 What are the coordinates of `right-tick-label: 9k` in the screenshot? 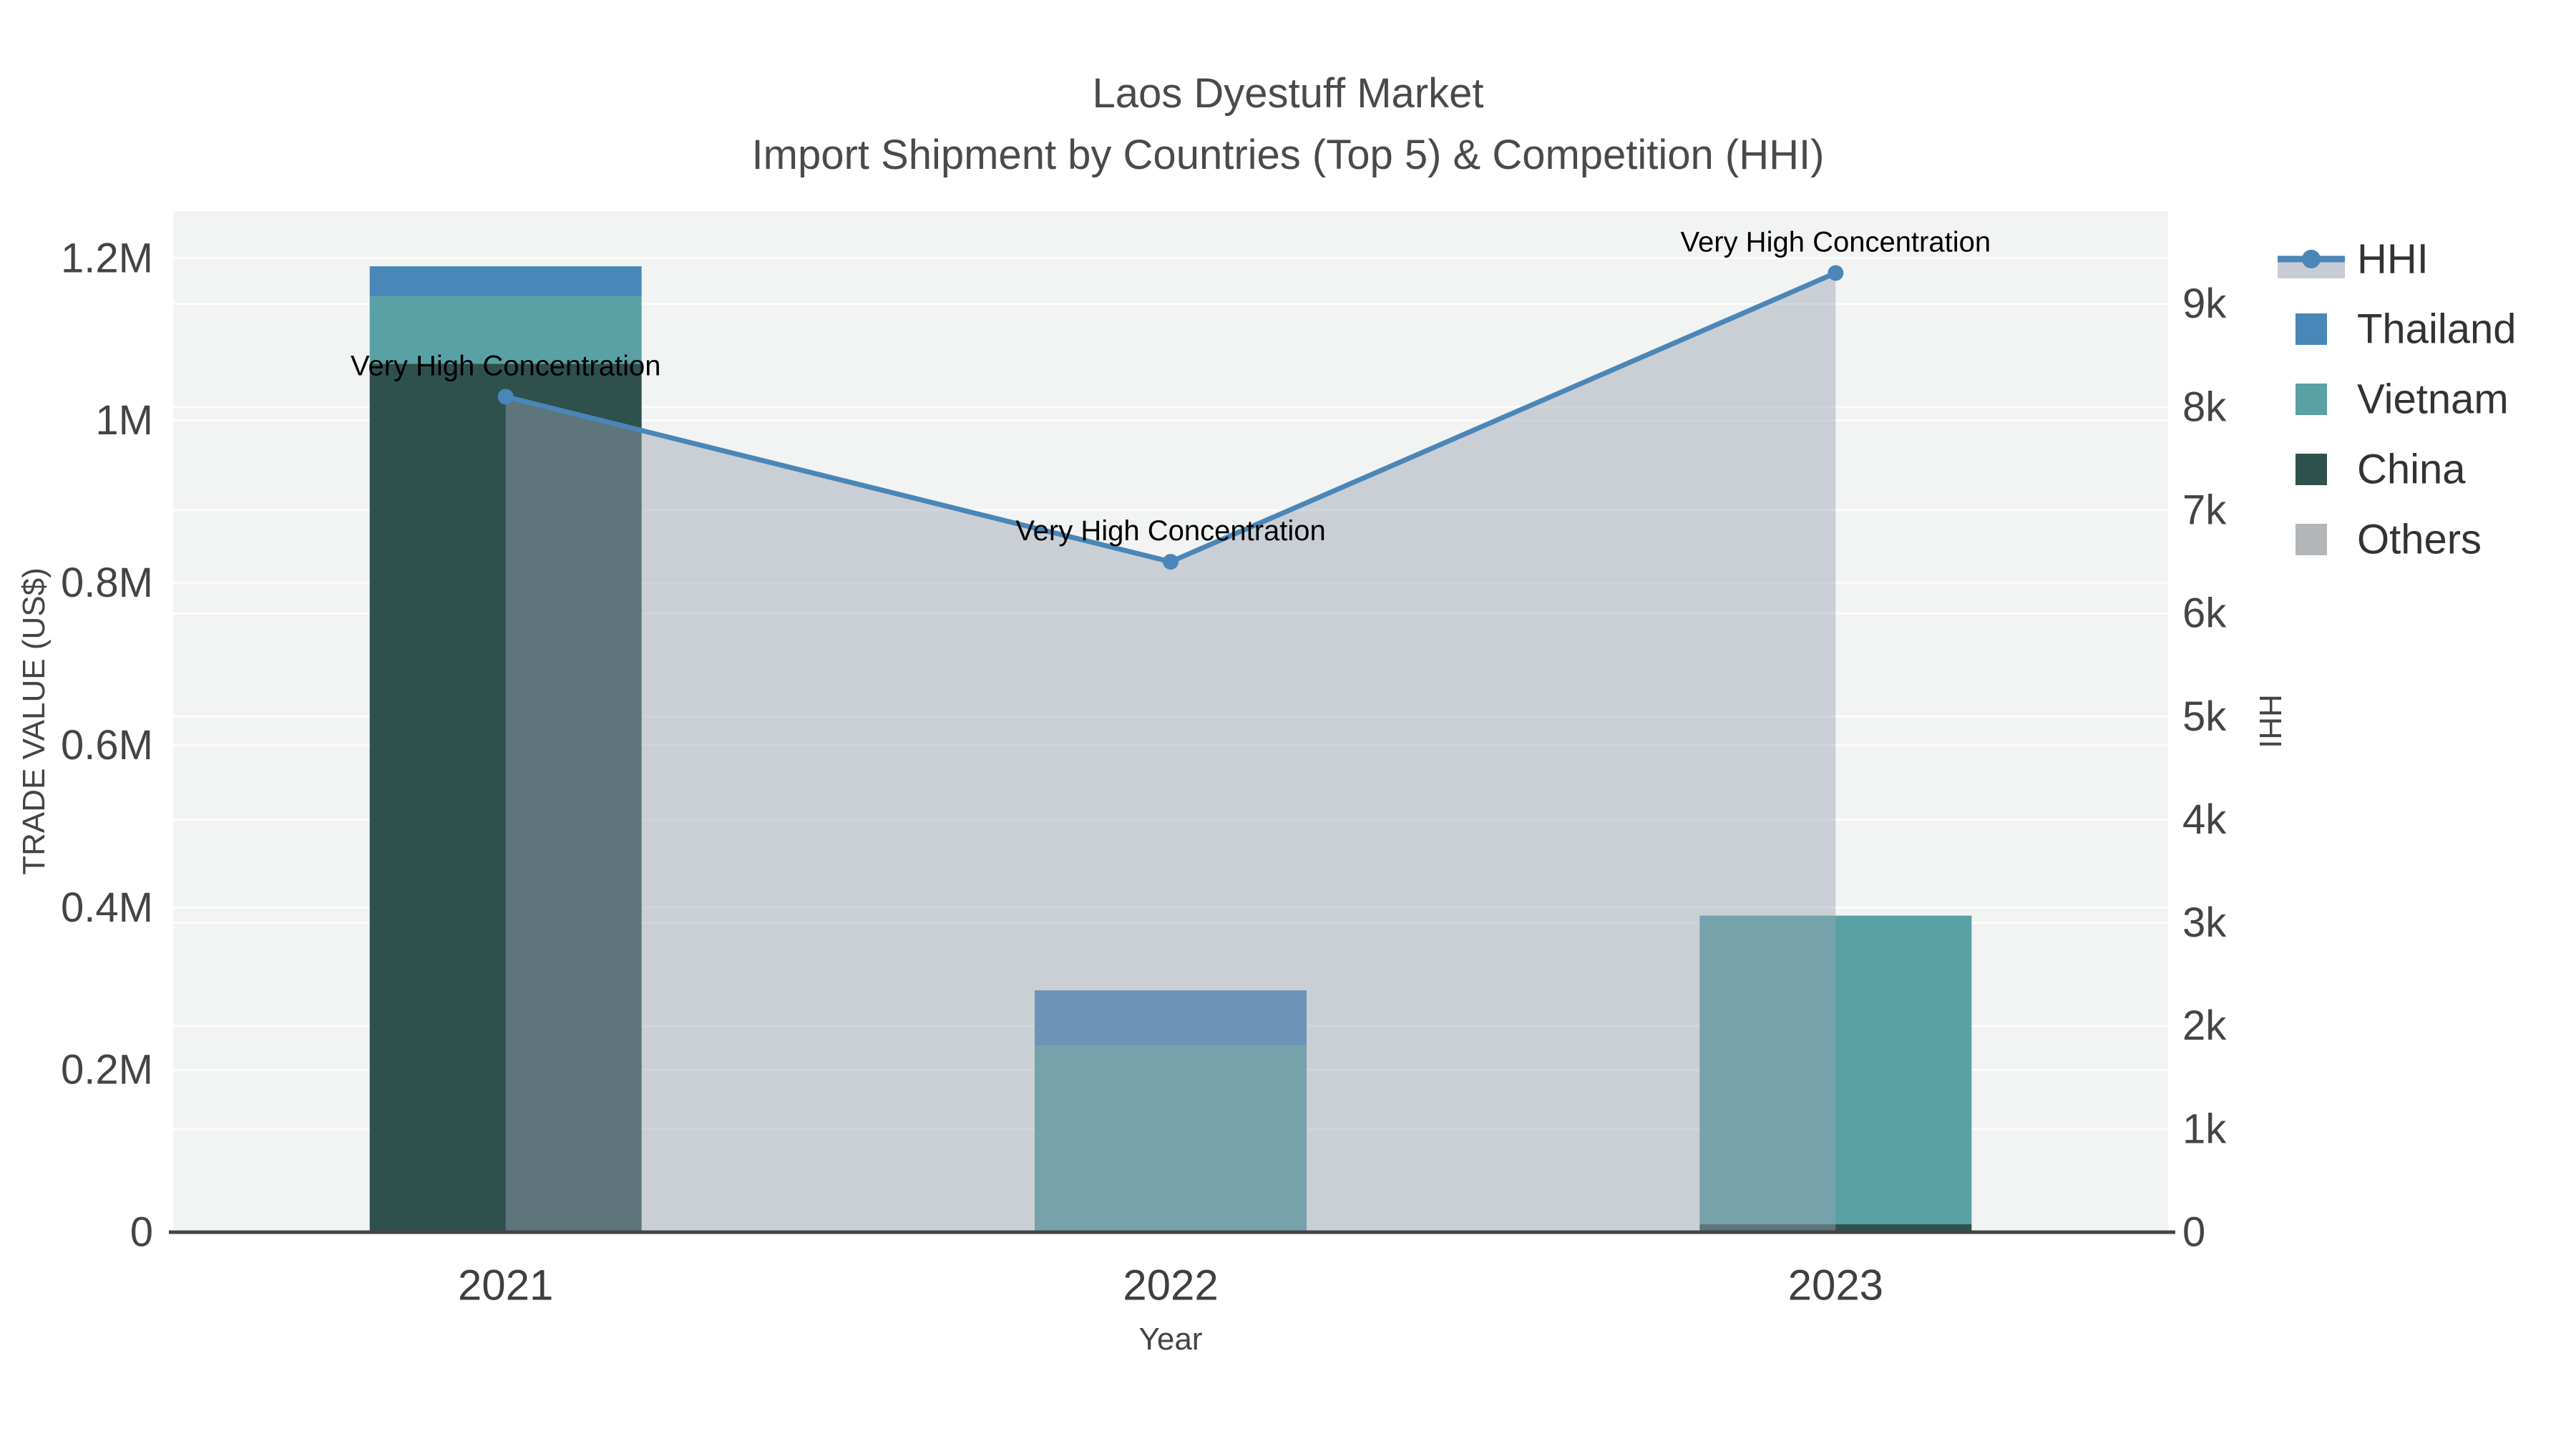 It's located at (2204, 303).